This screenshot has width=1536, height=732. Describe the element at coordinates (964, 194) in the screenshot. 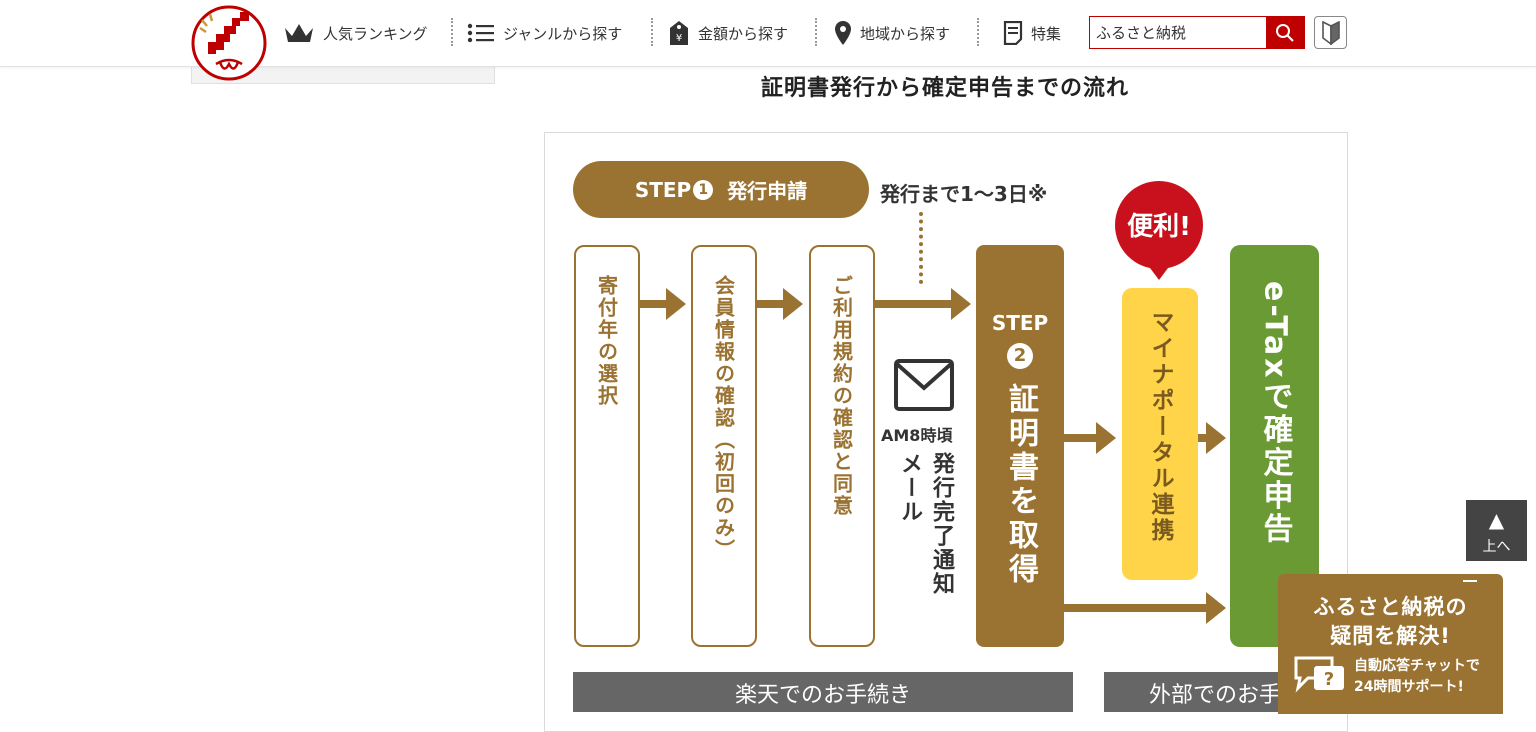

I see `days-note: 発行まで1〜3日※` at that location.